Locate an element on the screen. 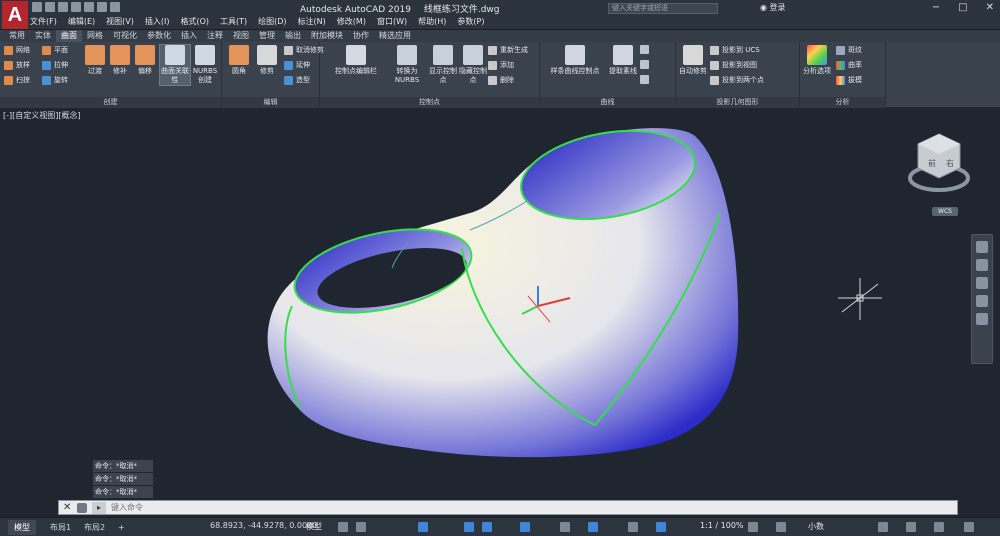  wcs-menu: WCS is located at coordinates (945, 211).